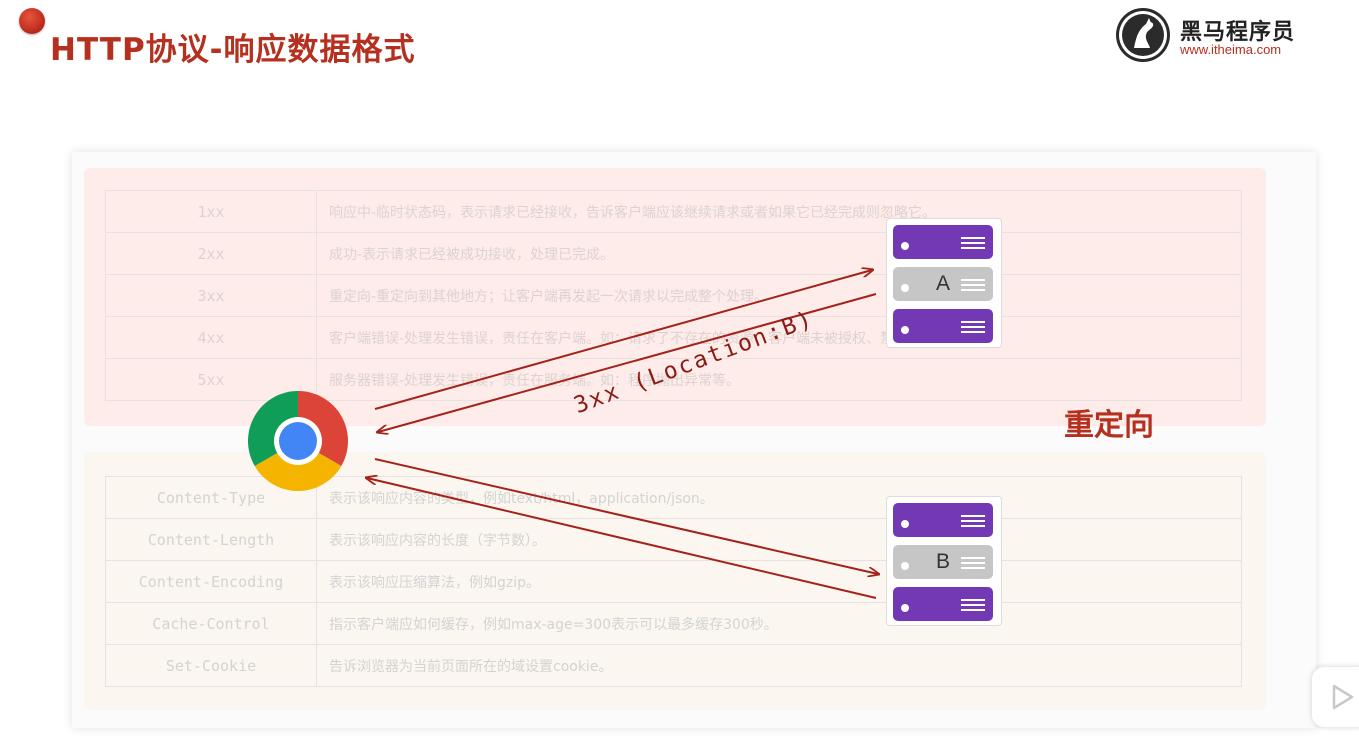 This screenshot has height=750, width=1359. What do you see at coordinates (626, 516) in the screenshot?
I see `request-to-b-arrow` at bounding box center [626, 516].